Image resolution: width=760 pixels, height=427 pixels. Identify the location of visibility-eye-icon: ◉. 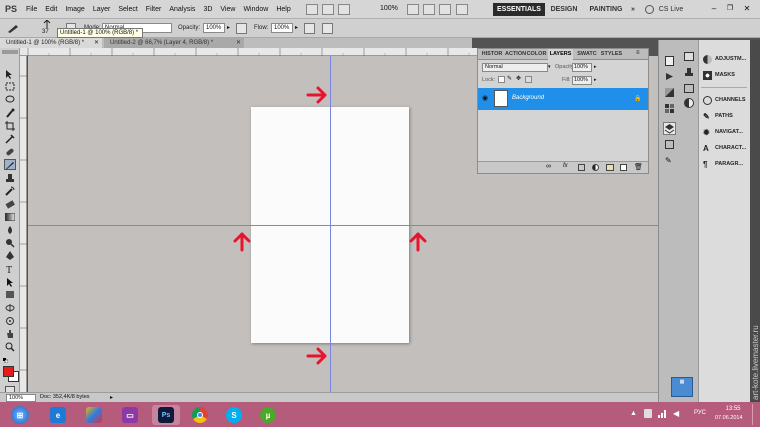
(486, 98).